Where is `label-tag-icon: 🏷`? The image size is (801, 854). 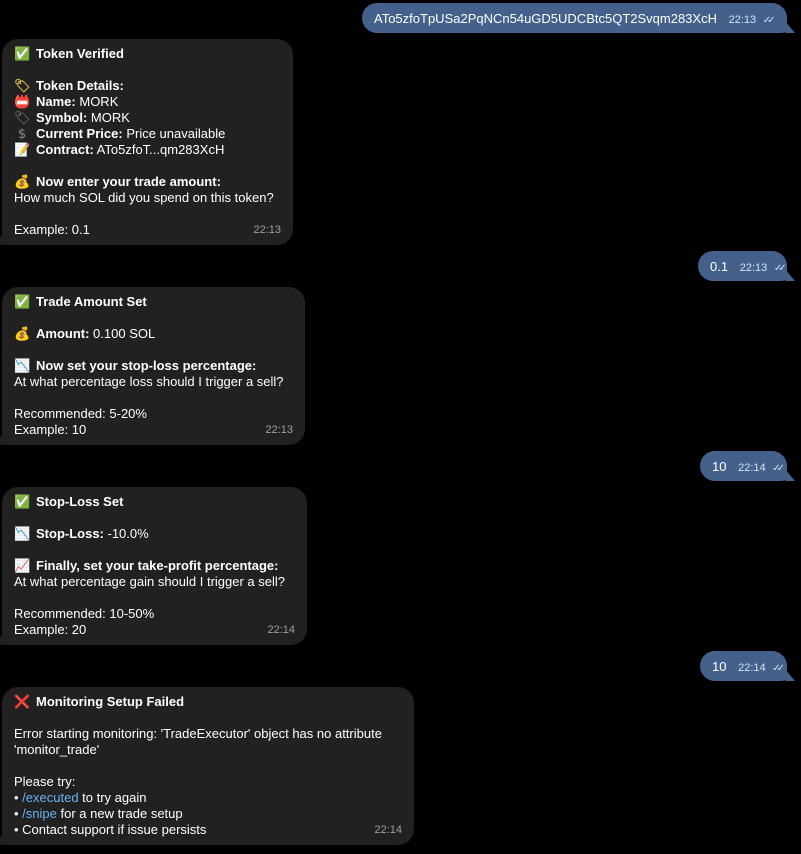
label-tag-icon: 🏷 is located at coordinates (22, 86).